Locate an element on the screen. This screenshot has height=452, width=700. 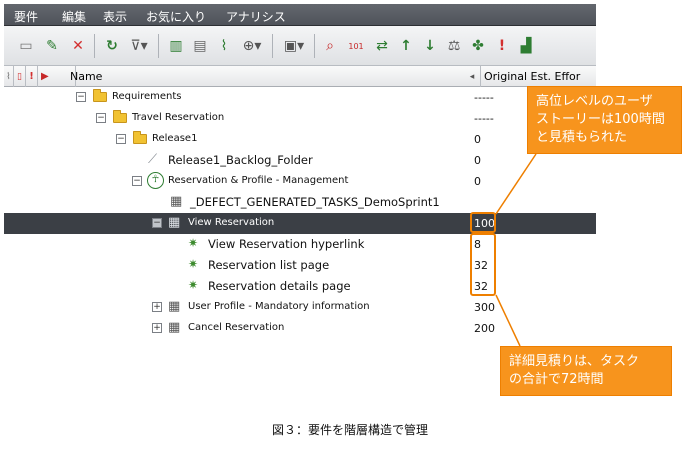
callout-bottom-line2: の合計で72時間 is located at coordinates (556, 379).